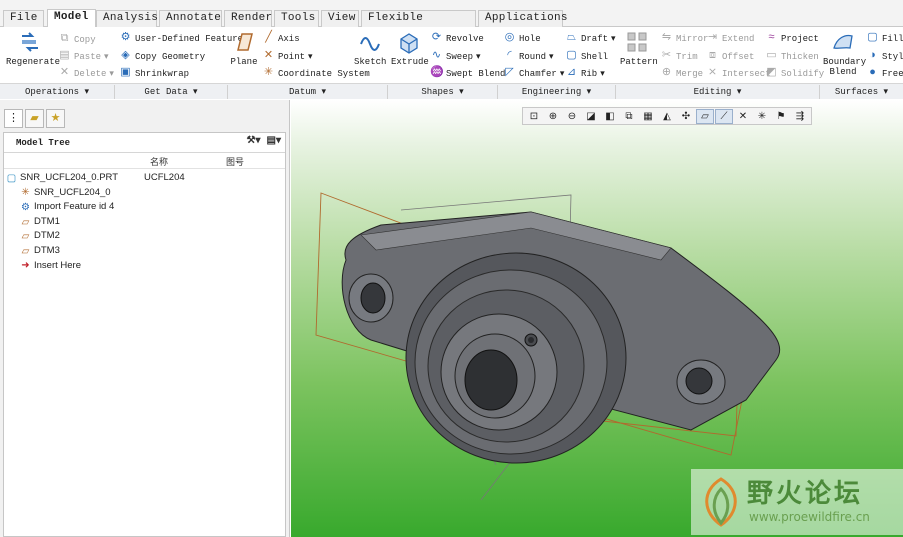 The image size is (903, 537). I want to click on column-number-header: 图号, so click(235, 161).